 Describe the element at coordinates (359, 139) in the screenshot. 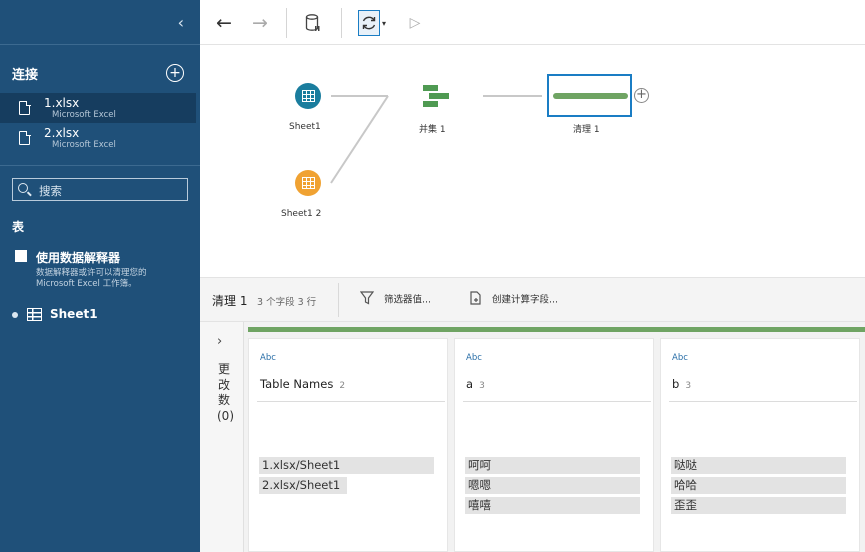

I see `connector-line` at that location.